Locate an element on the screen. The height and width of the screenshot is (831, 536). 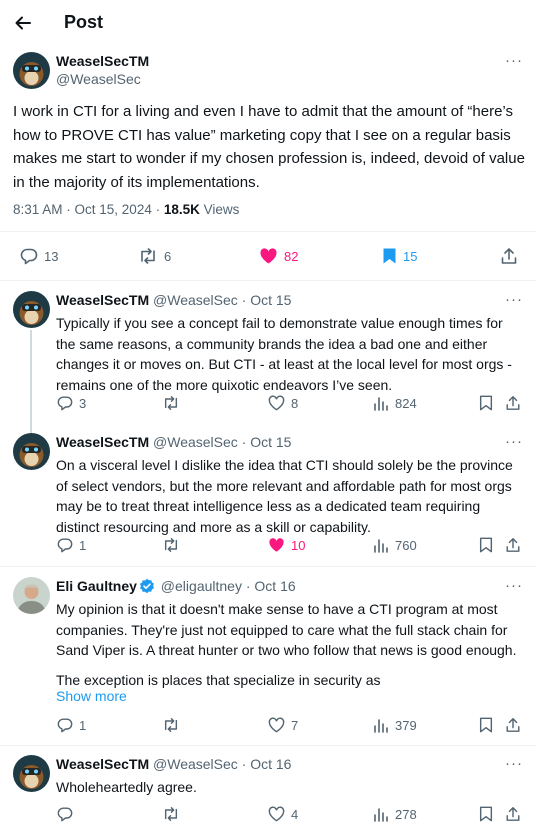
views-count: 760 is located at coordinates (406, 545).